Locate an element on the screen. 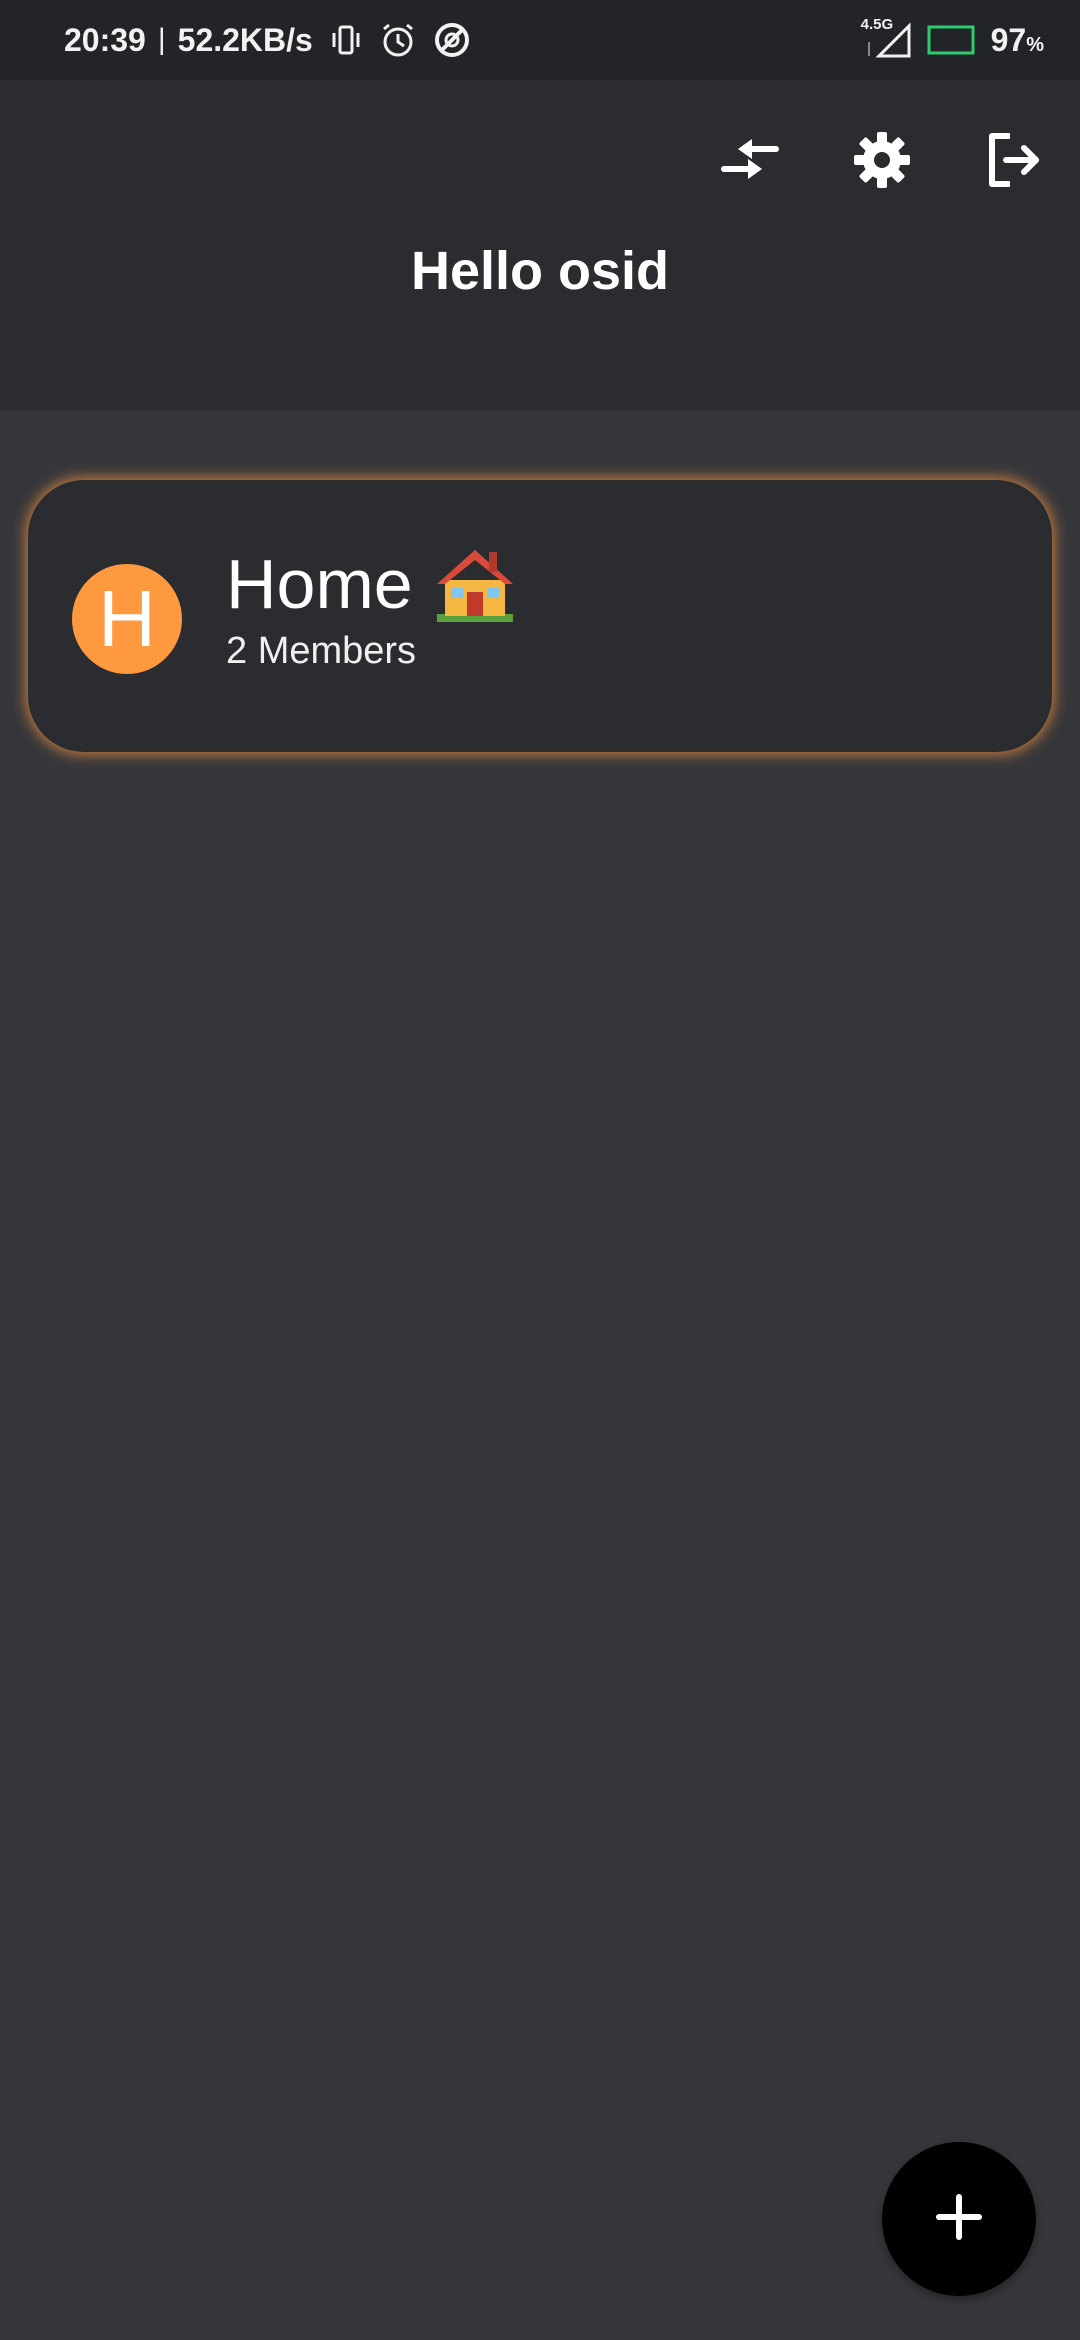 This screenshot has width=1080, height=2340. status-net-speed: 52.2KB/s is located at coordinates (245, 39).